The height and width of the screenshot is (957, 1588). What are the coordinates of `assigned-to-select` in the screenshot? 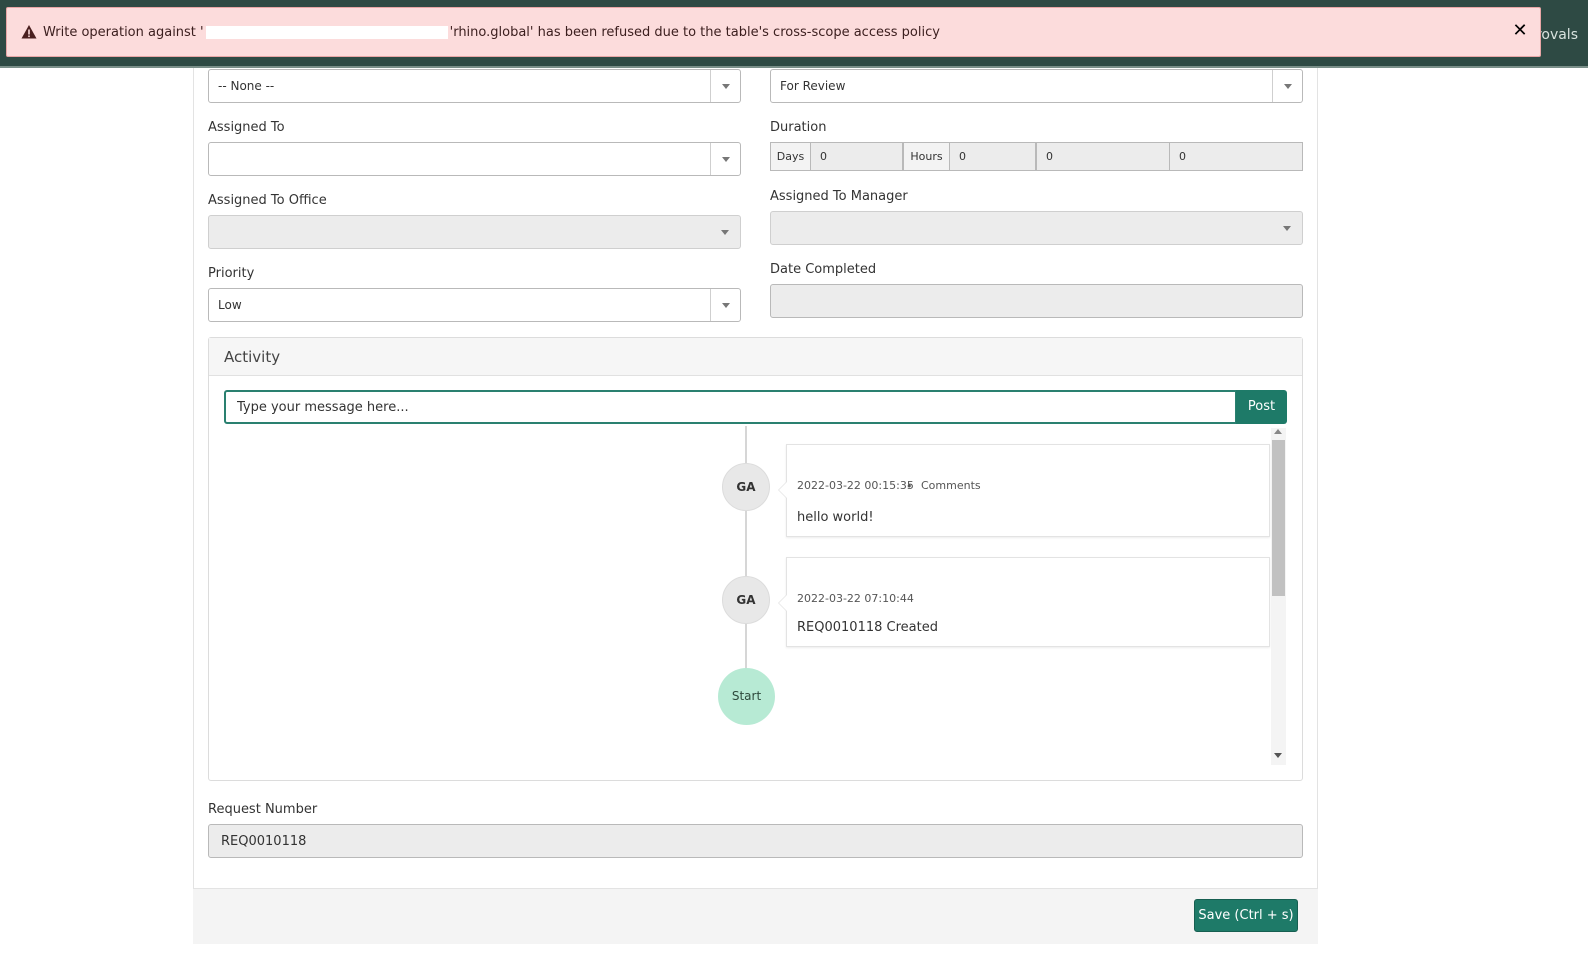 It's located at (474, 159).